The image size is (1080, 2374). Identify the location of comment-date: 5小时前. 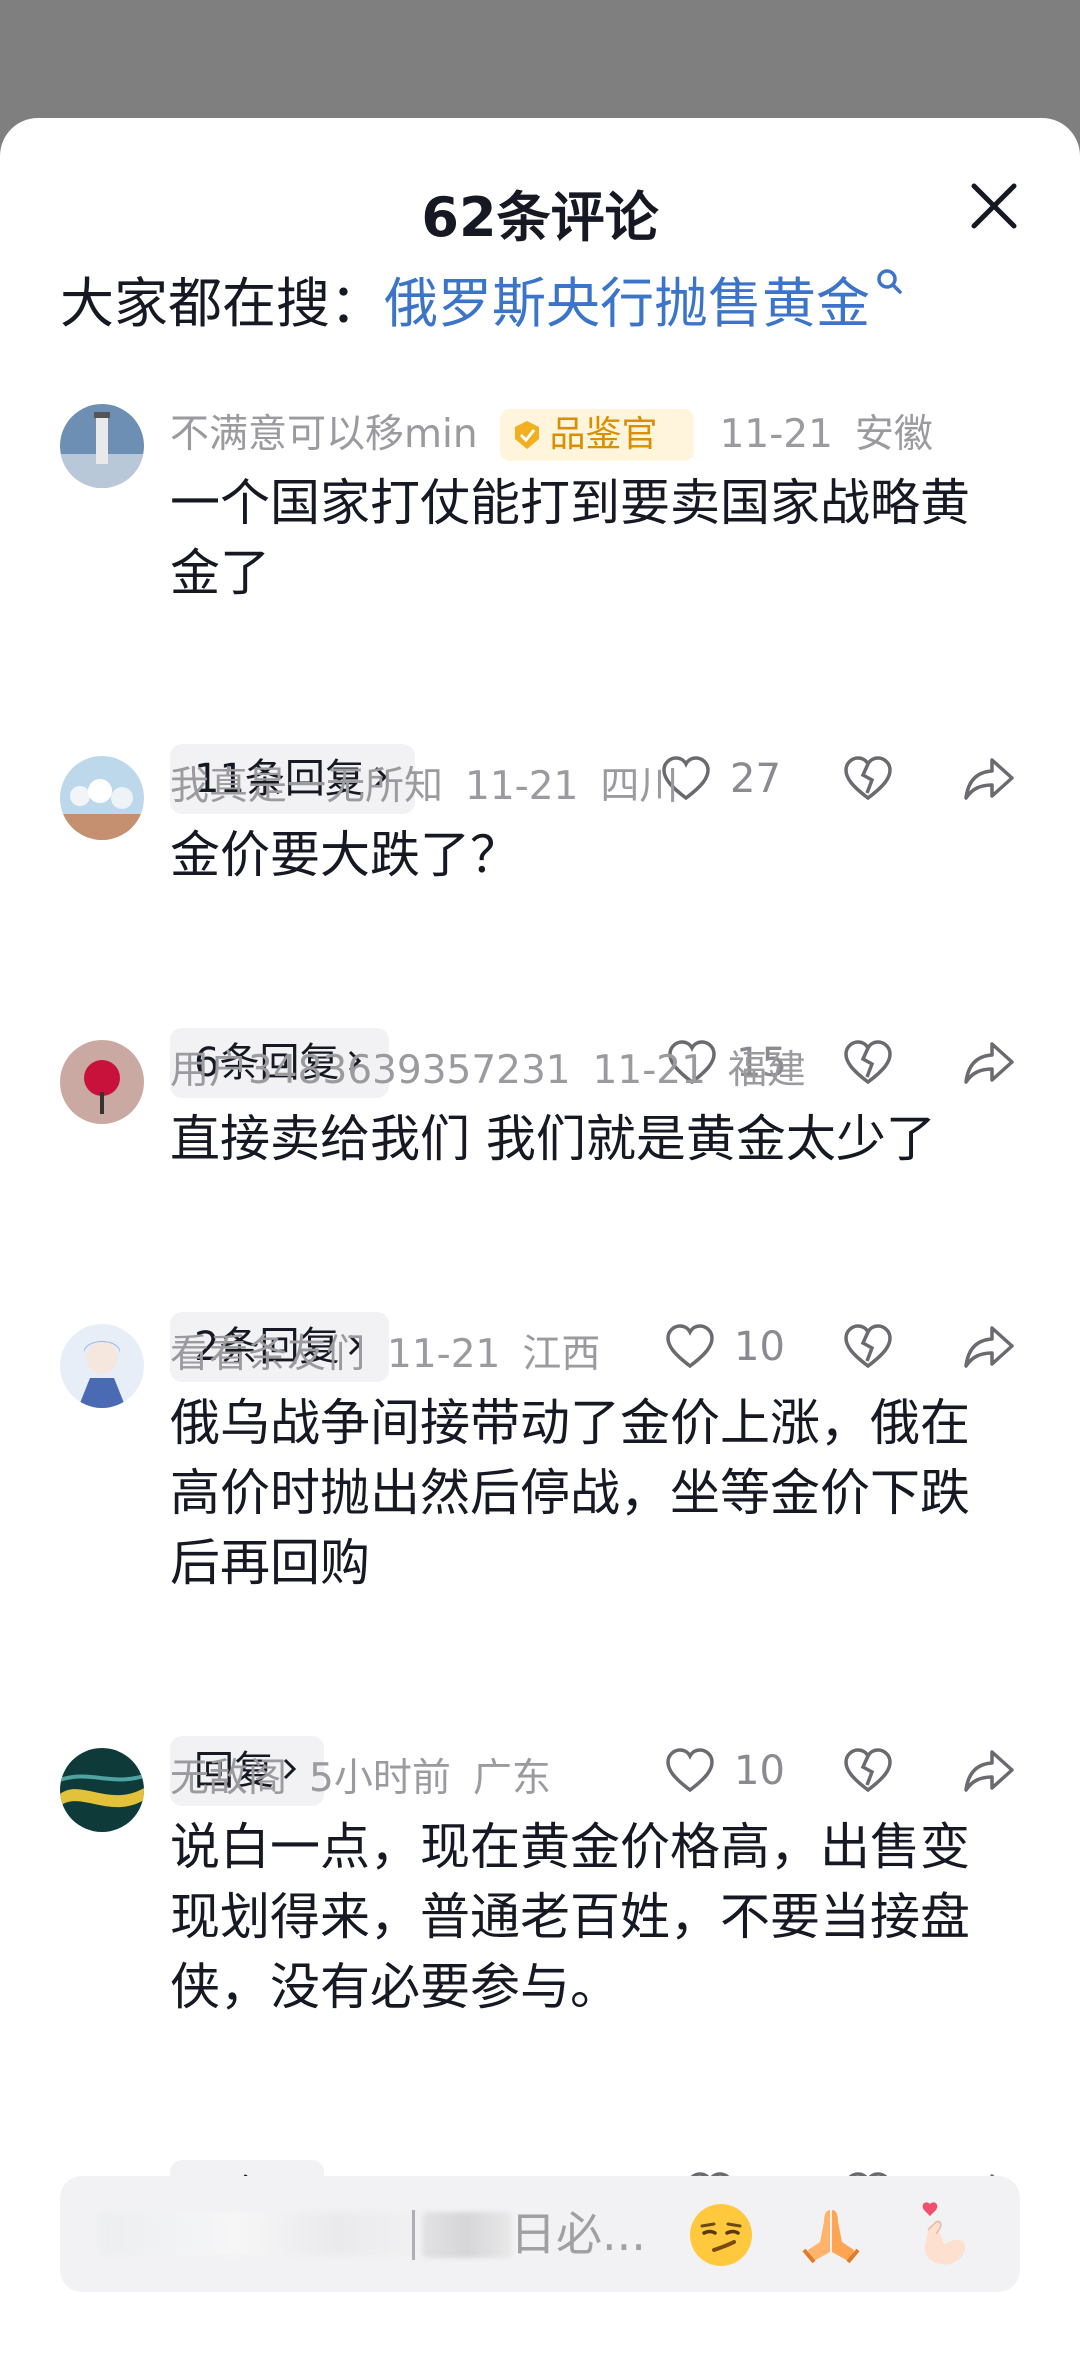
(380, 1778).